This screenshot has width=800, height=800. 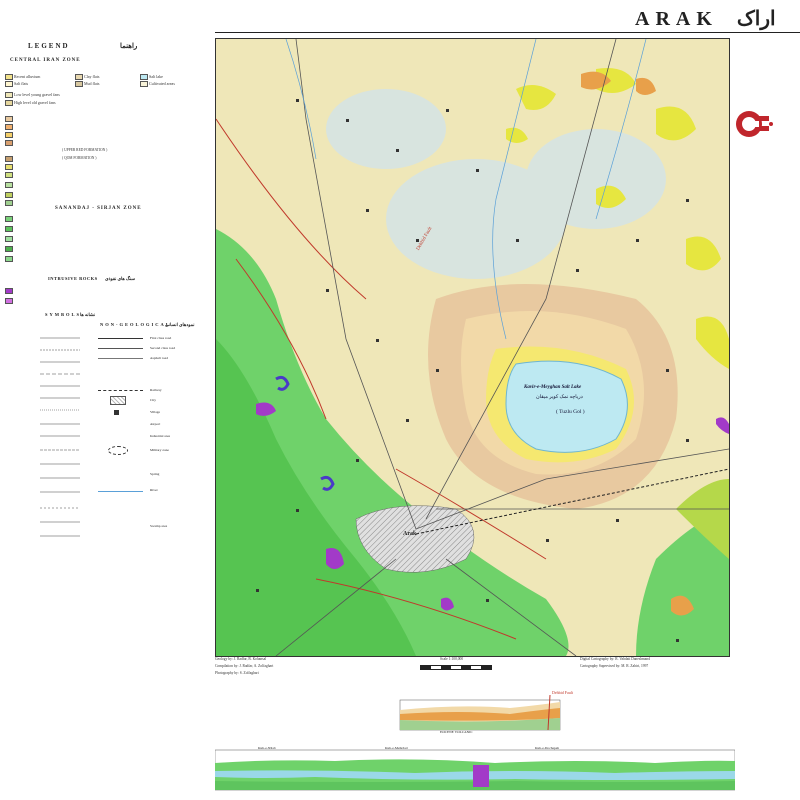 I want to click on symbol-row: Village, so click(x=155, y=412).